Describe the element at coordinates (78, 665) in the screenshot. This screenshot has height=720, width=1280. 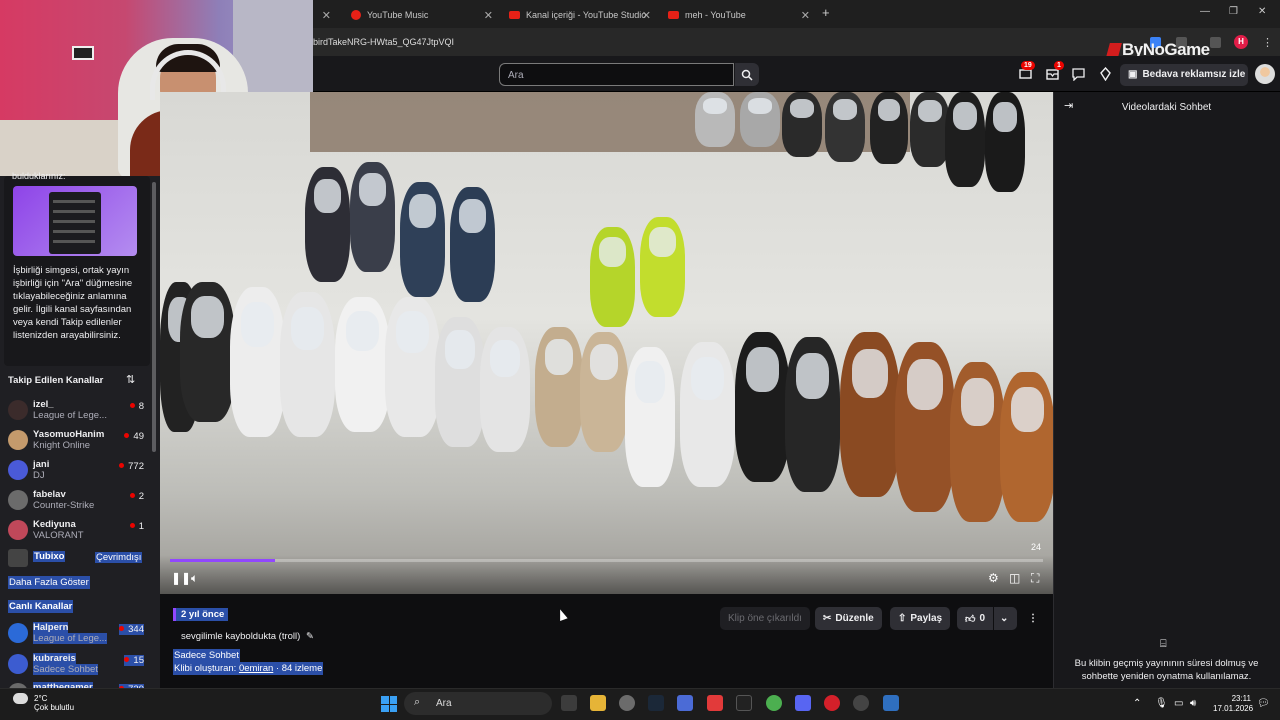
I see `live-channel-item: kubrareis Sadece Sohbet 15` at that location.